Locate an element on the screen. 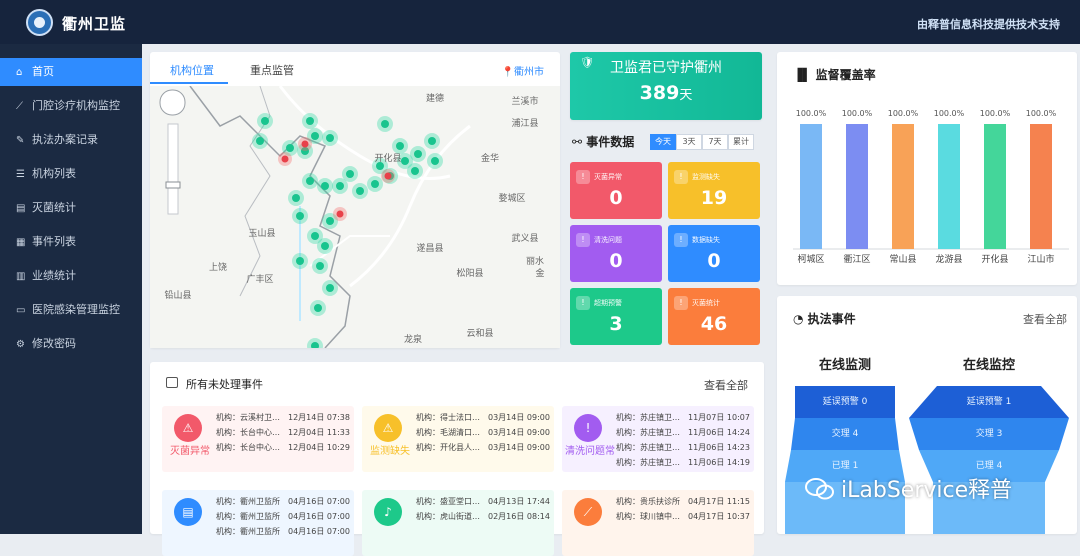 This screenshot has height=556, width=1080. map-place-label: 武义县 is located at coordinates (524, 238).